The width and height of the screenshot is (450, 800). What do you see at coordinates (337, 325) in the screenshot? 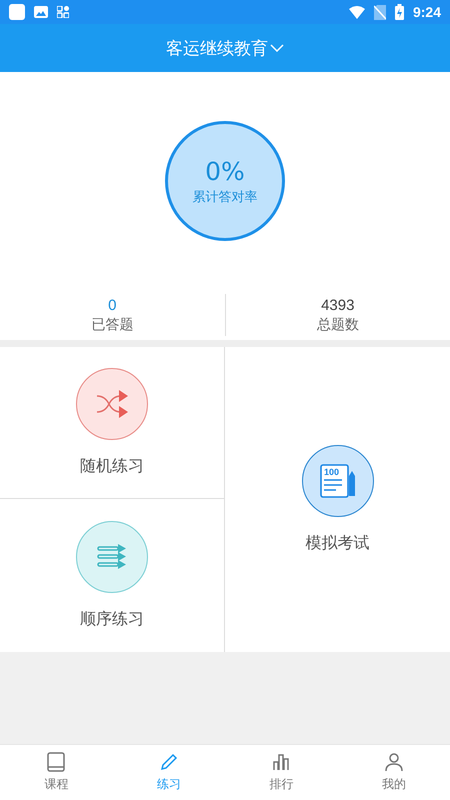
I see `stat-label: 总题数` at bounding box center [337, 325].